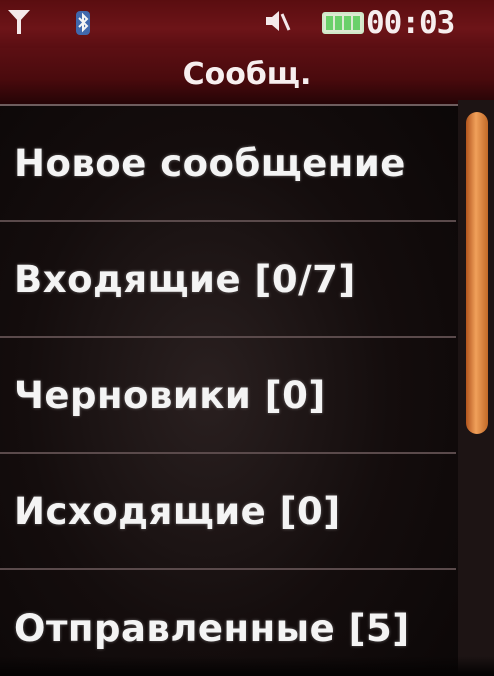  Describe the element at coordinates (185, 279) in the screenshot. I see `menu-item-label: Входящие [0/7]` at that location.